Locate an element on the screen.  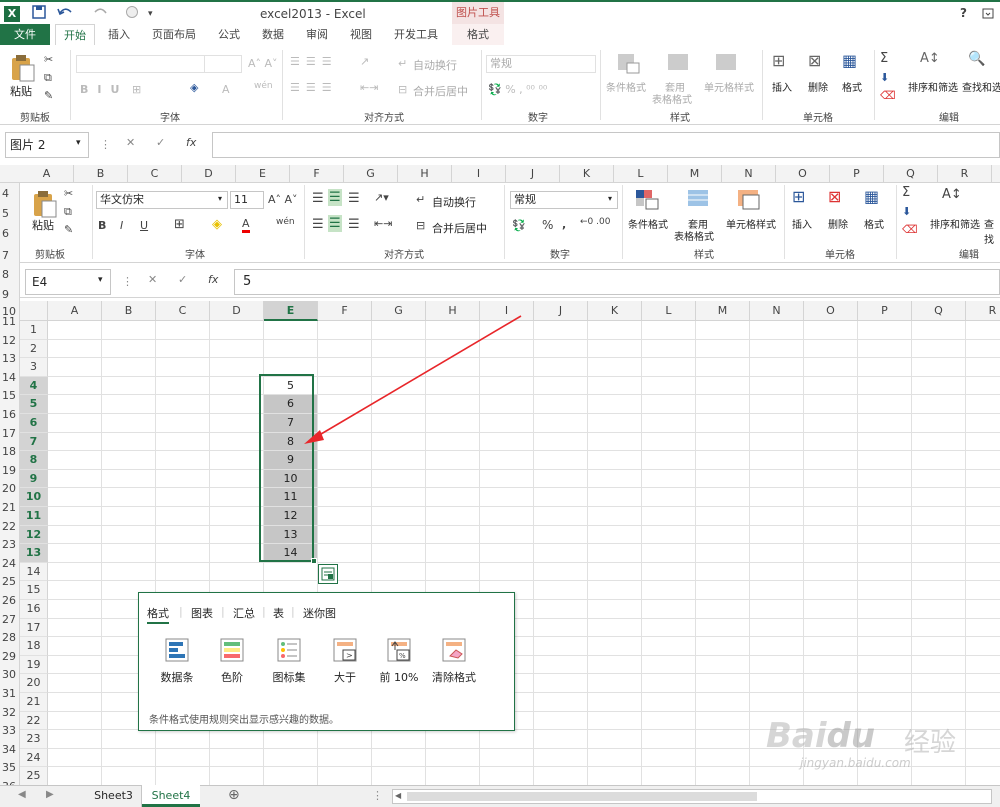
scroll-thumb is located at coordinates (582, 796).